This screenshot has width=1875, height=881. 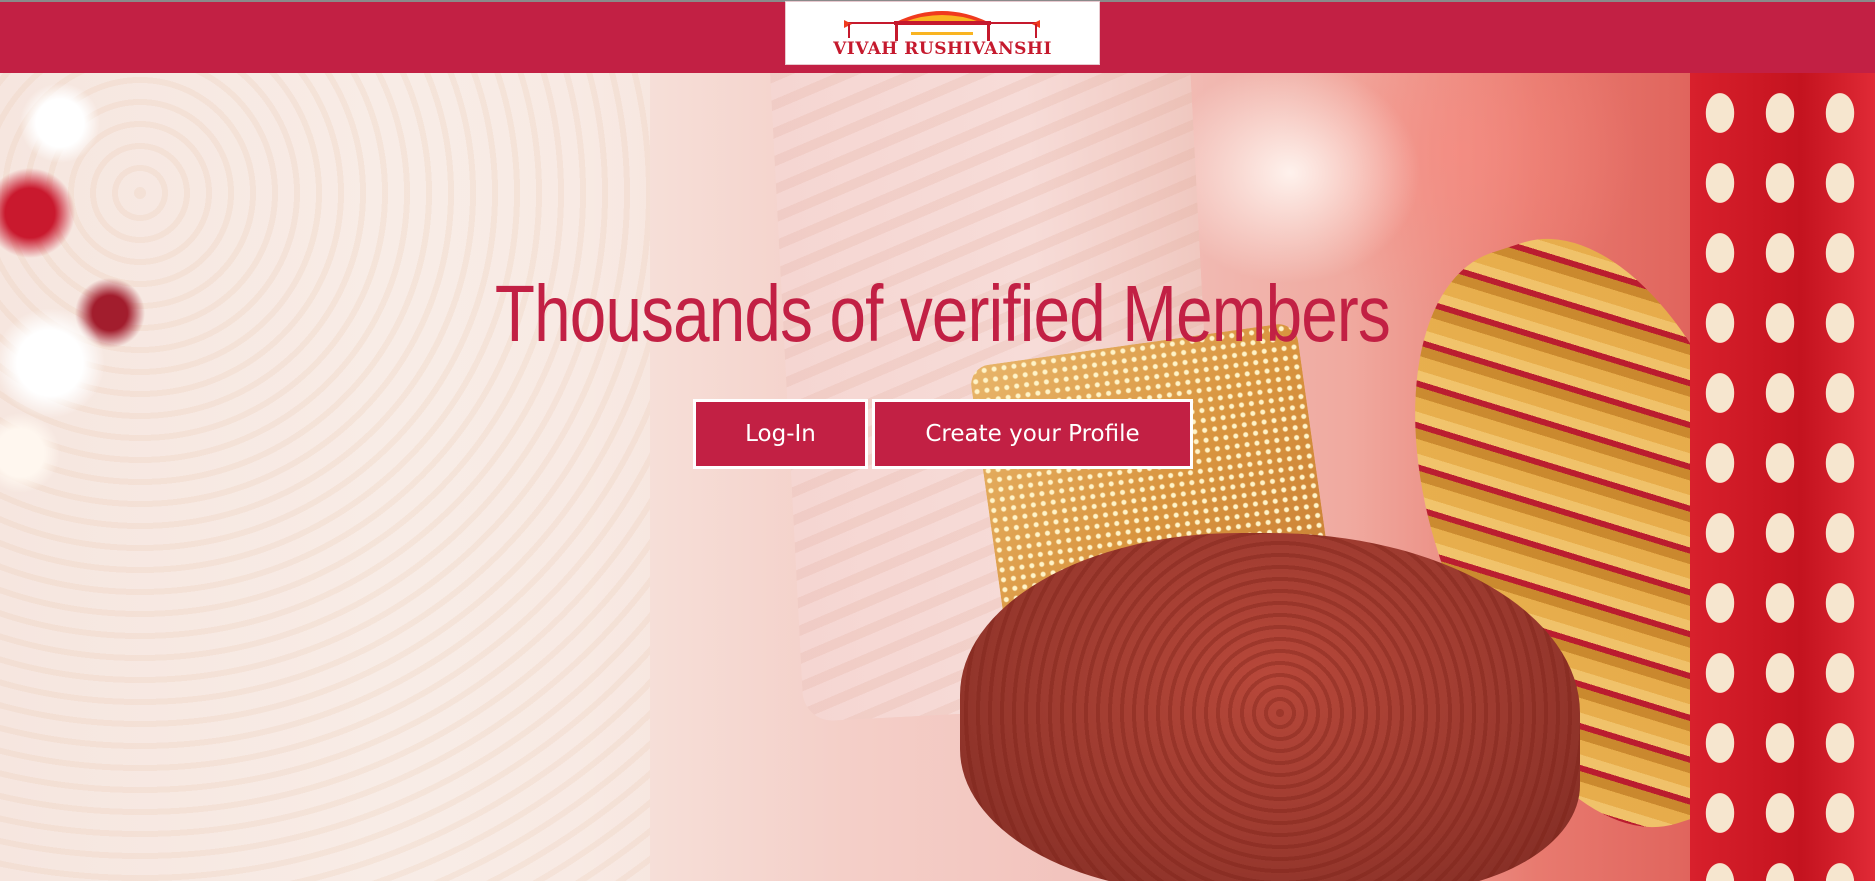 What do you see at coordinates (780, 434) in the screenshot?
I see `login-button: Log-In` at bounding box center [780, 434].